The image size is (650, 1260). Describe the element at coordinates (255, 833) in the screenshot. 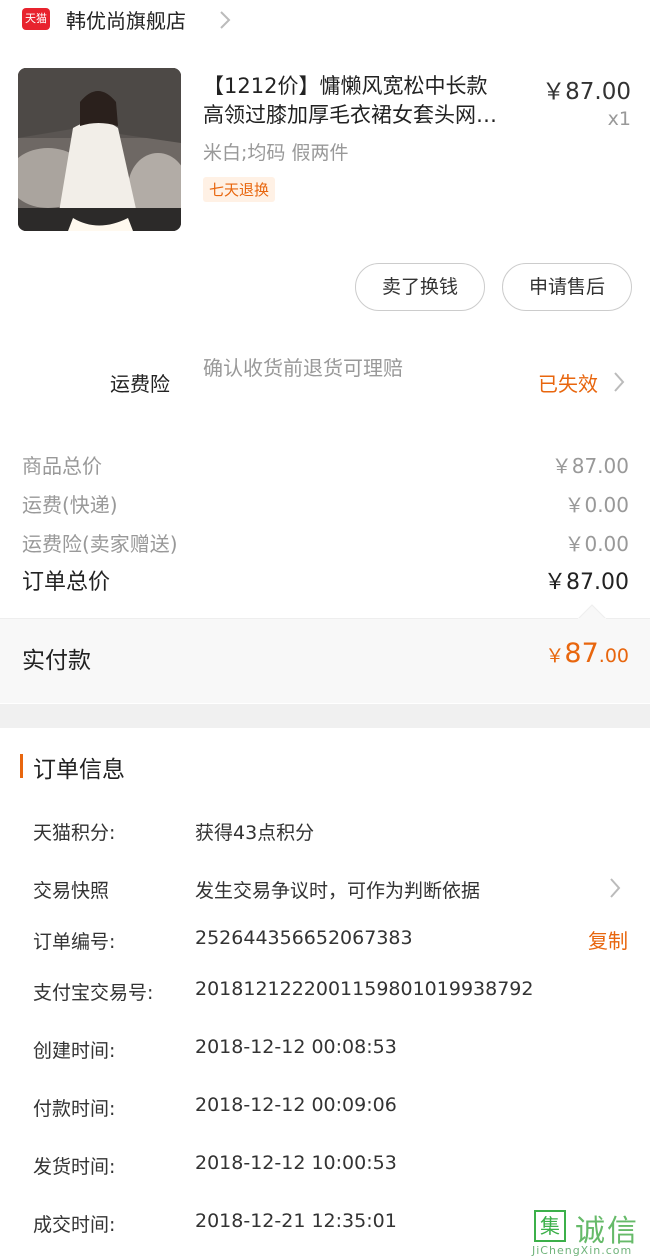

I see `tmall-points-value: 获得43点积分` at that location.